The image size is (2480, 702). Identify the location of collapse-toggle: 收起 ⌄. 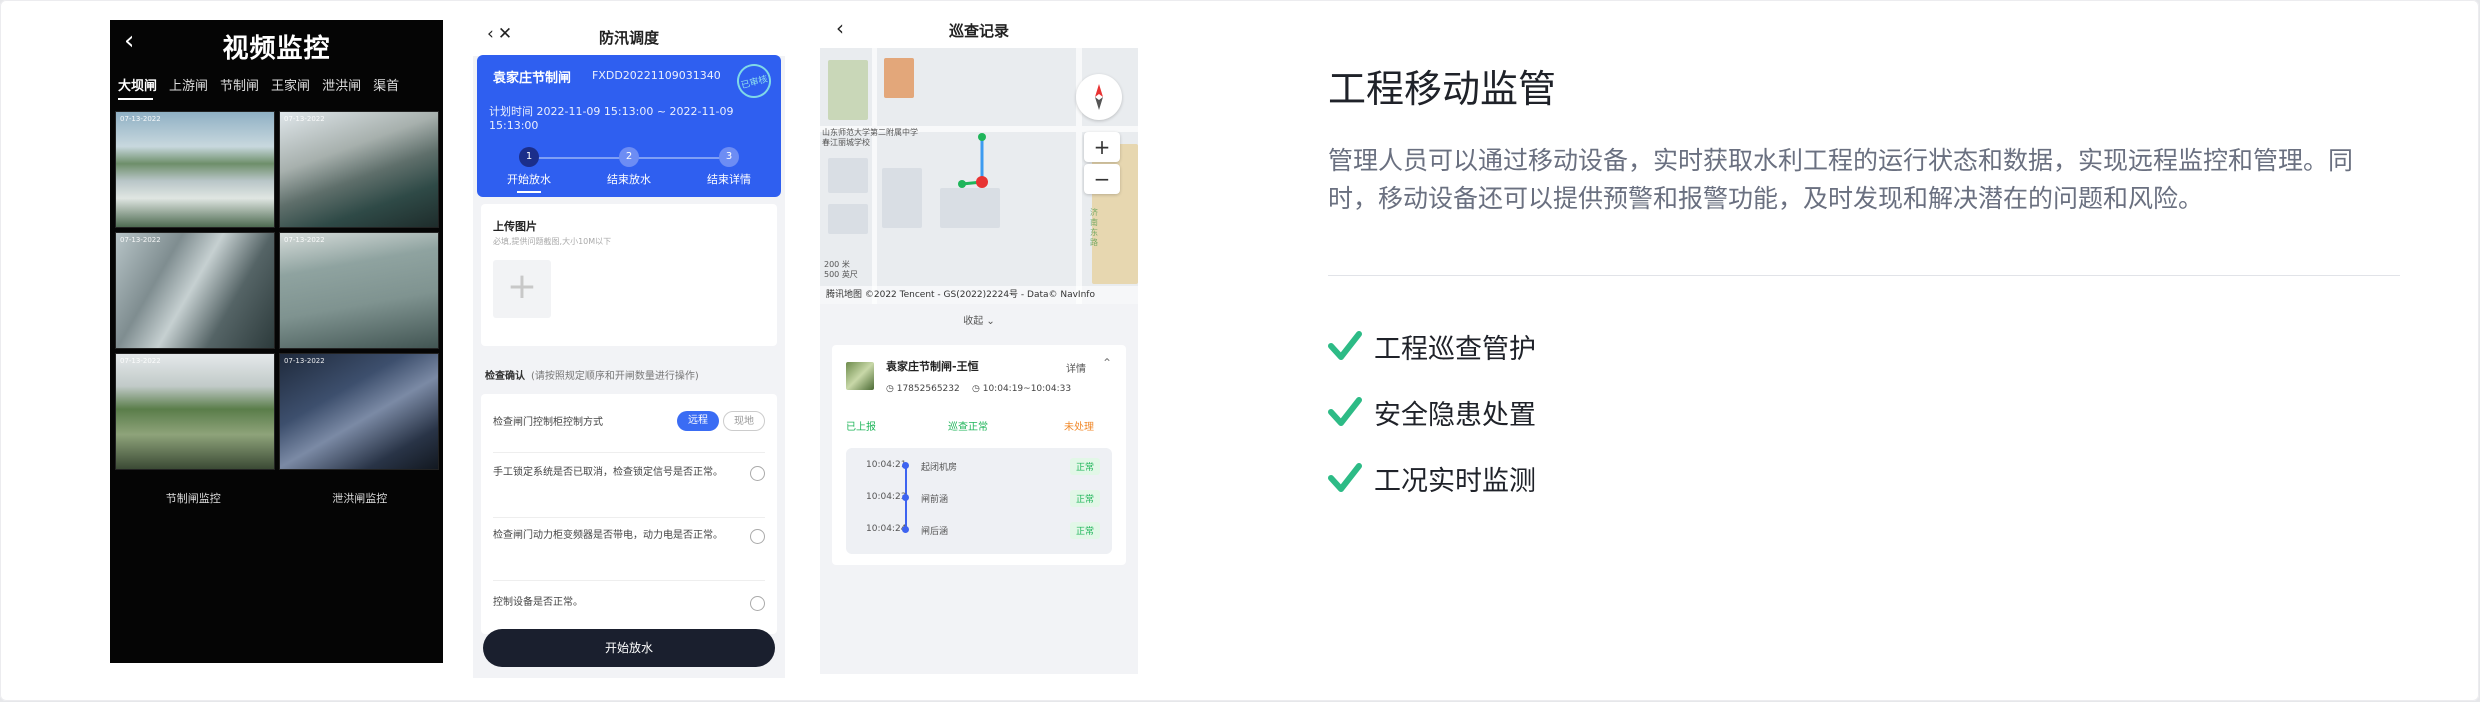
(979, 319).